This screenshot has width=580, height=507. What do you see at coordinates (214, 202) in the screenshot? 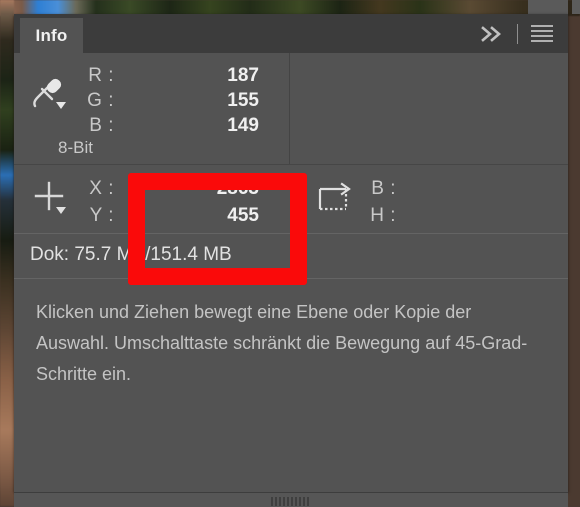
I see `position-values: 2863 455` at bounding box center [214, 202].